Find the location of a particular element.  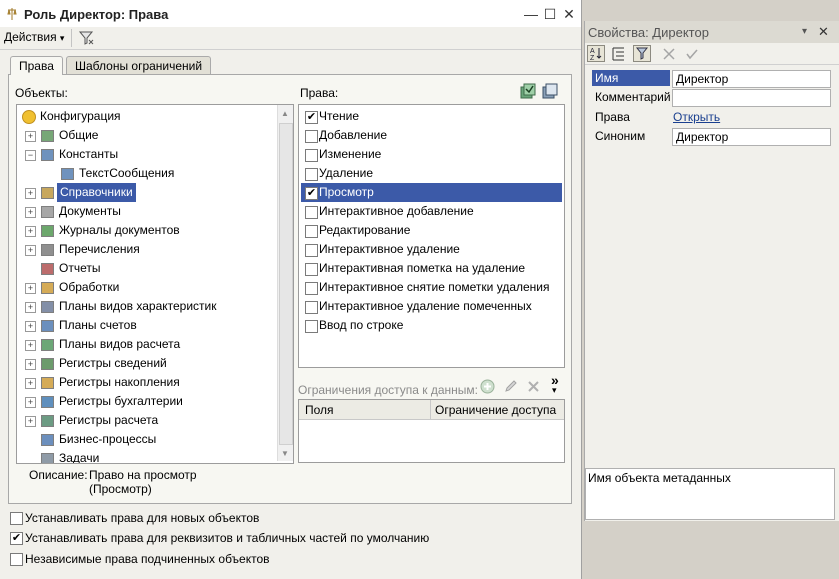

tree-item-label: Справочники is located at coordinates (96, 192).